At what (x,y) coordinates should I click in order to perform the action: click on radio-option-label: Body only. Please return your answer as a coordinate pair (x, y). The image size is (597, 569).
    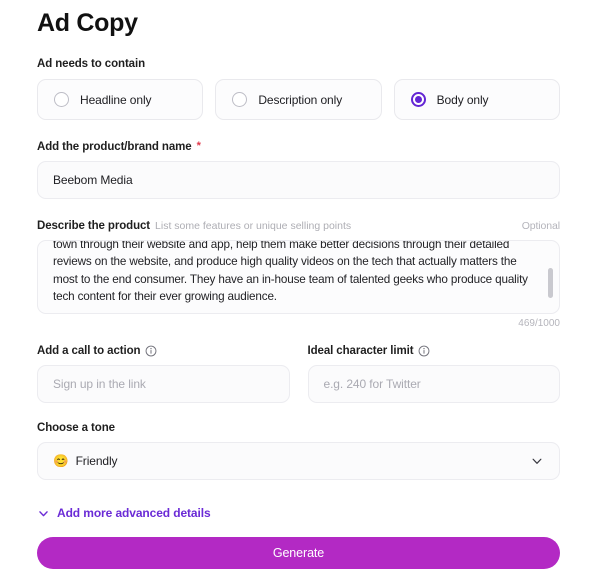
    Looking at the image, I should click on (462, 99).